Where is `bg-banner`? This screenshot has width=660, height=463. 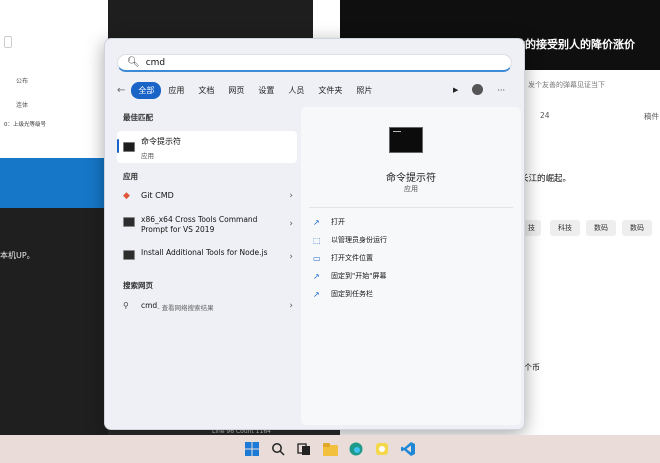
bg-banner is located at coordinates (54, 183).